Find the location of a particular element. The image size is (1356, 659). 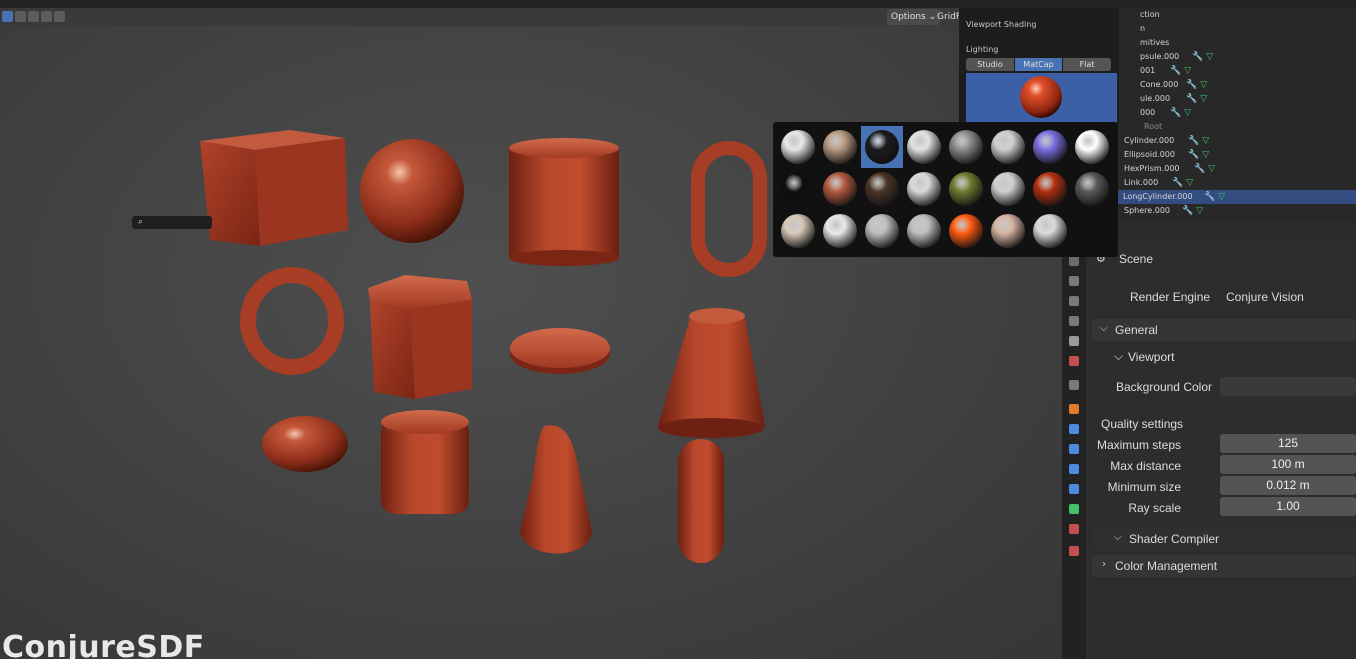

lighting-label: Lighting is located at coordinates (982, 49).